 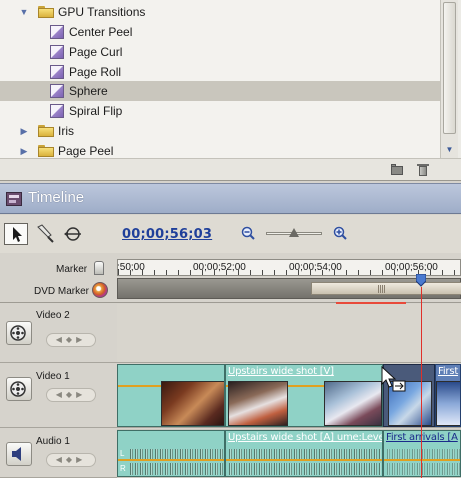 I want to click on tree-item-label: Page Peel, so click(x=86, y=151).